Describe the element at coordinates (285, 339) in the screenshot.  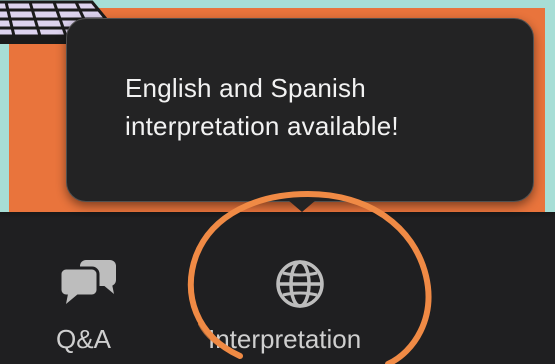
I see `interpretation-button-label: Interpretation` at that location.